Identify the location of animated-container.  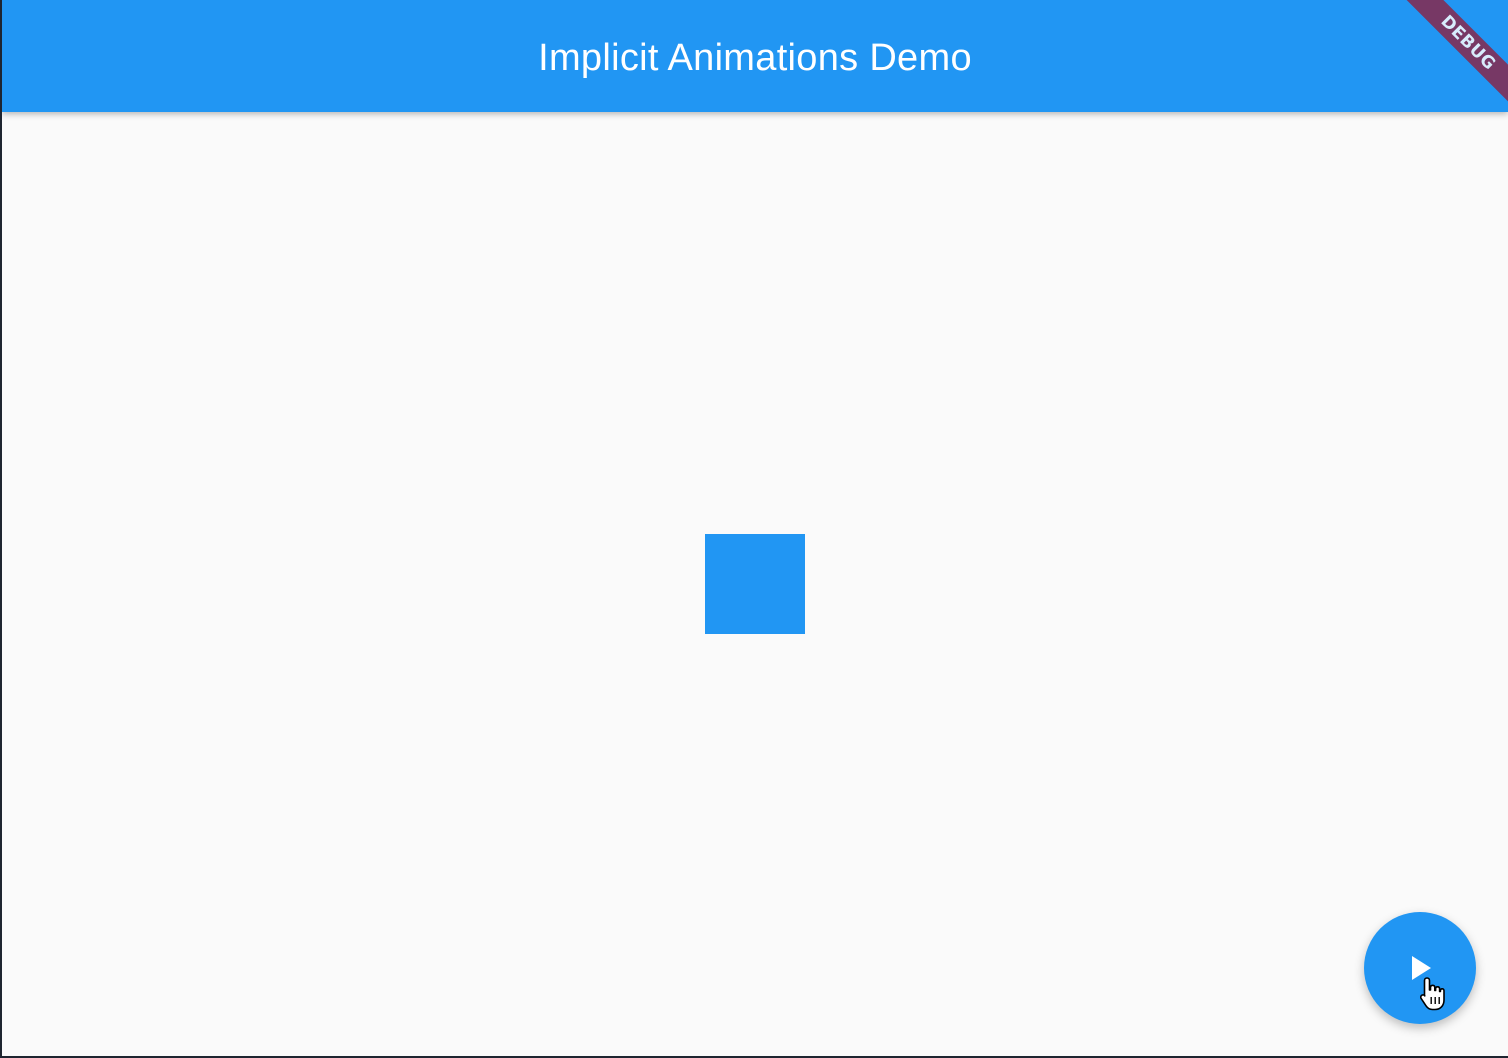
(755, 584).